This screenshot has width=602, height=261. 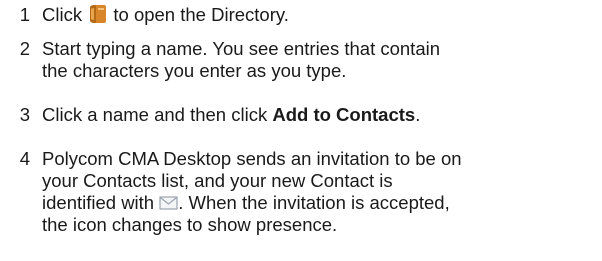 What do you see at coordinates (24, 48) in the screenshot?
I see `step-number: 2` at bounding box center [24, 48].